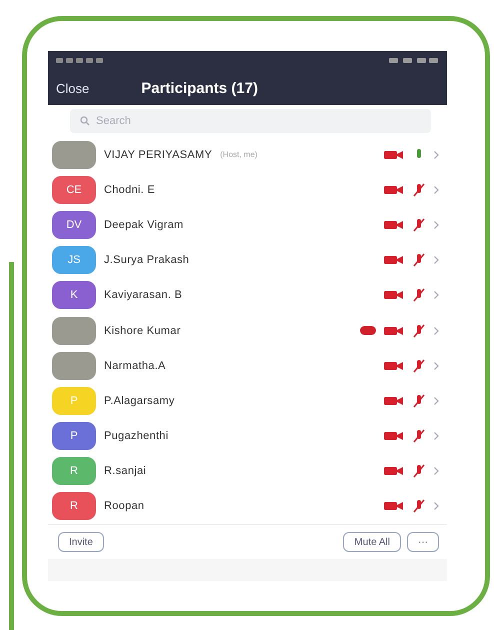 The height and width of the screenshot is (630, 494). What do you see at coordinates (239, 155) in the screenshot?
I see `participant-role: (Host, me)` at bounding box center [239, 155].